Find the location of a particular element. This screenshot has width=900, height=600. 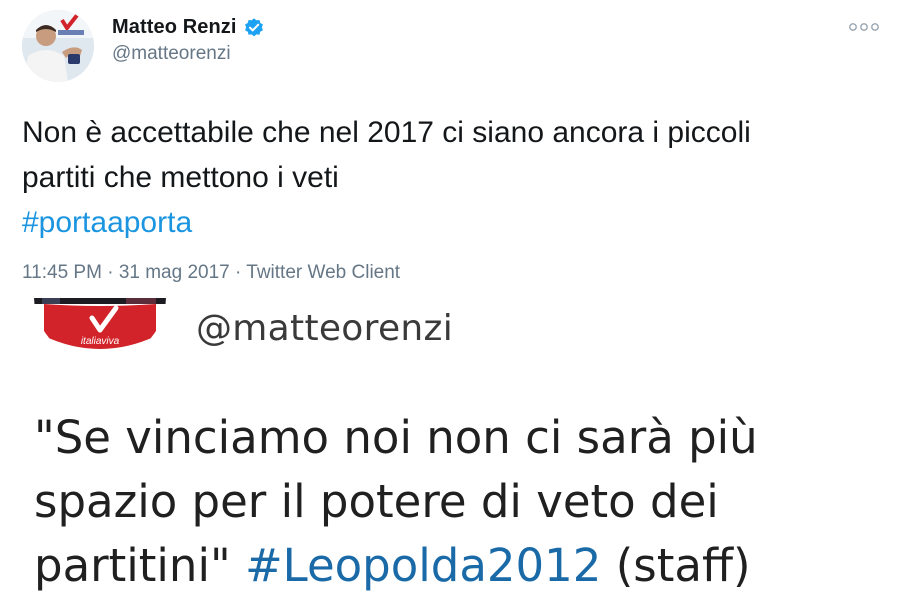

author-name: Matteo Renzi is located at coordinates (174, 27).